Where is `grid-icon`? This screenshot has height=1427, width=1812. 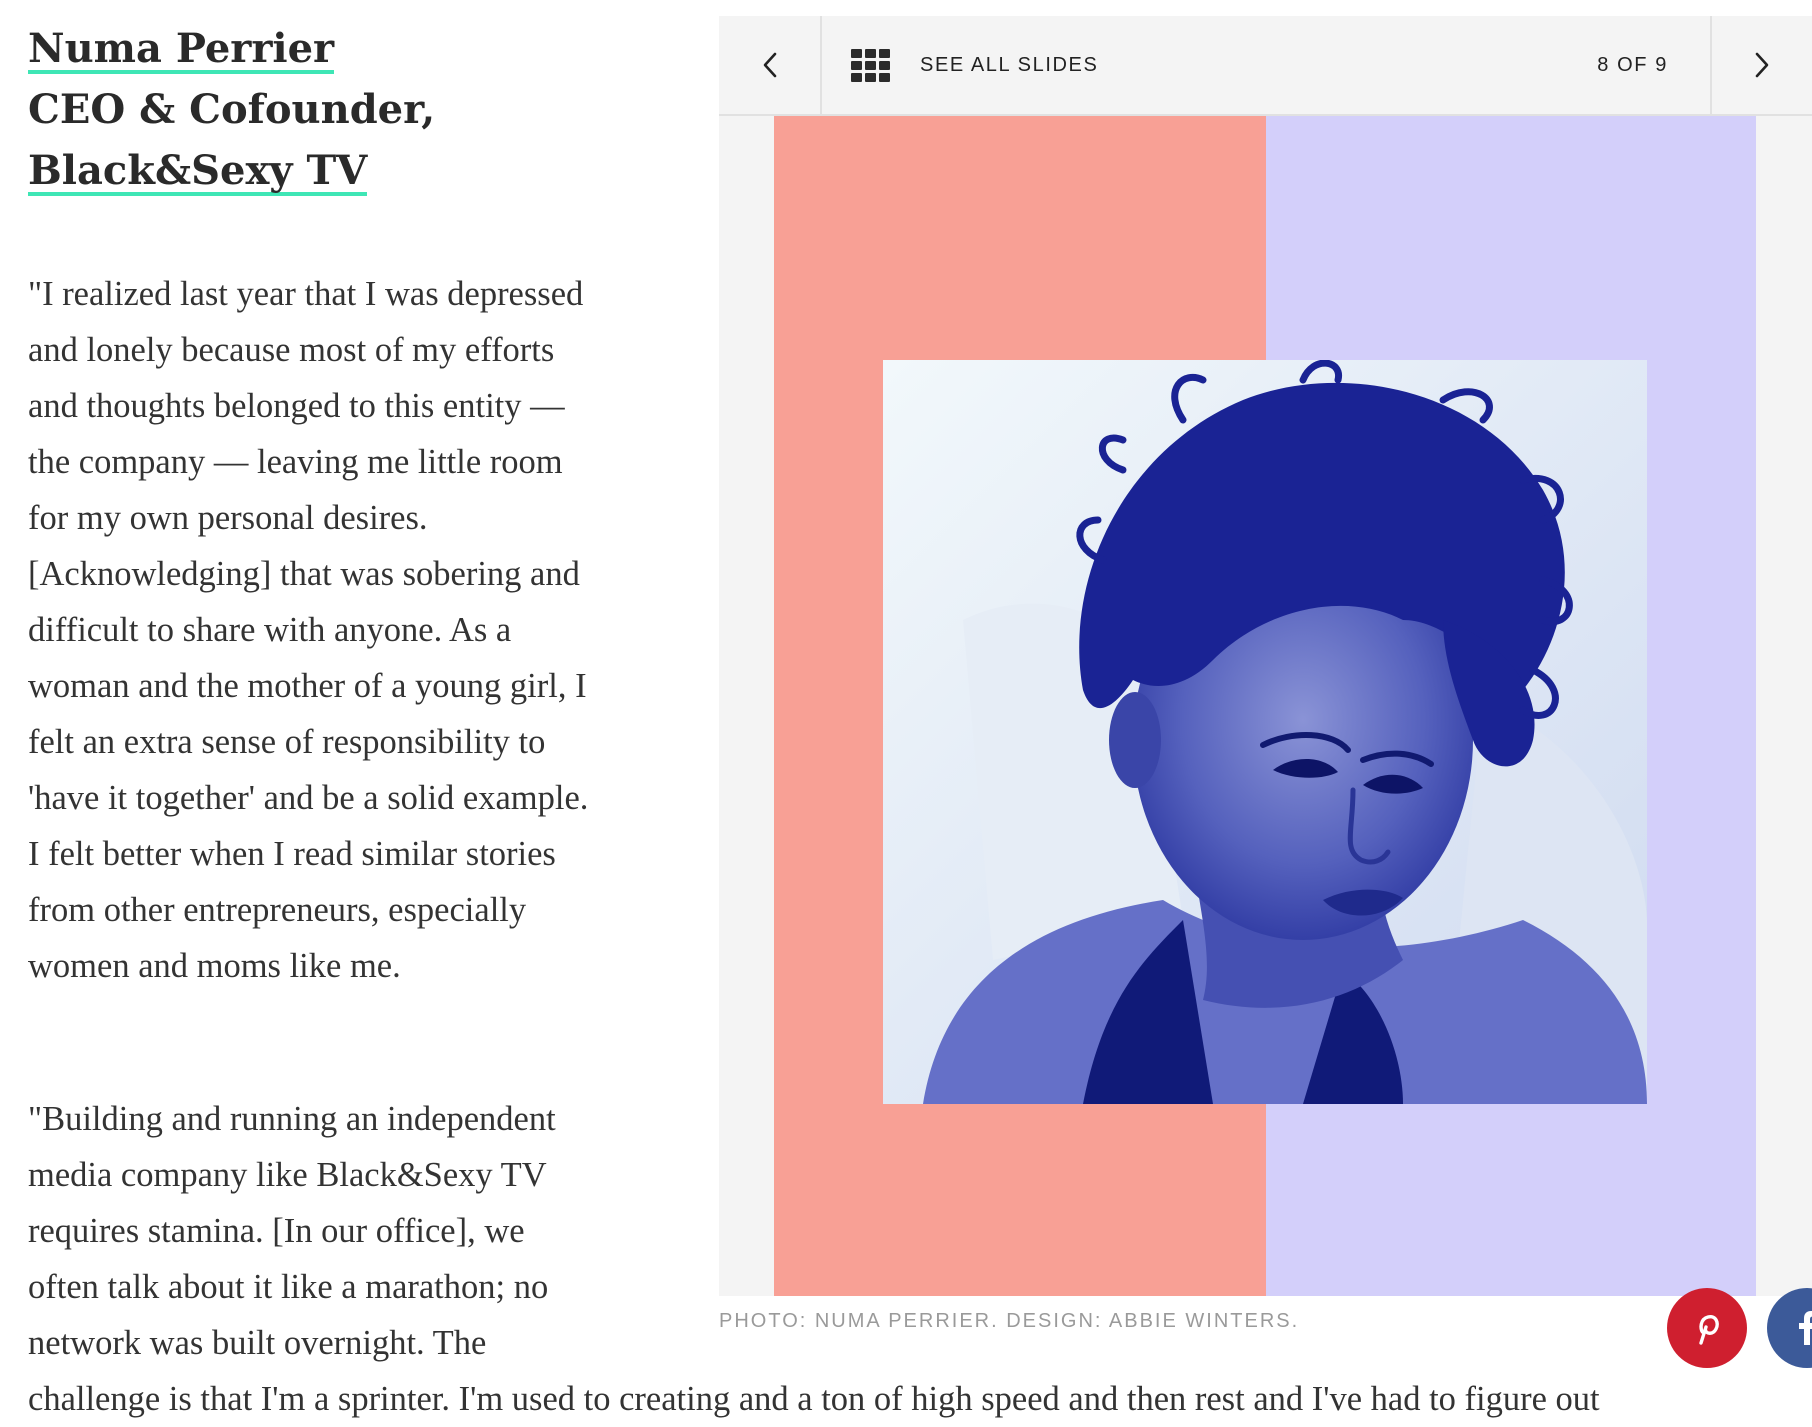
grid-icon is located at coordinates (870, 65).